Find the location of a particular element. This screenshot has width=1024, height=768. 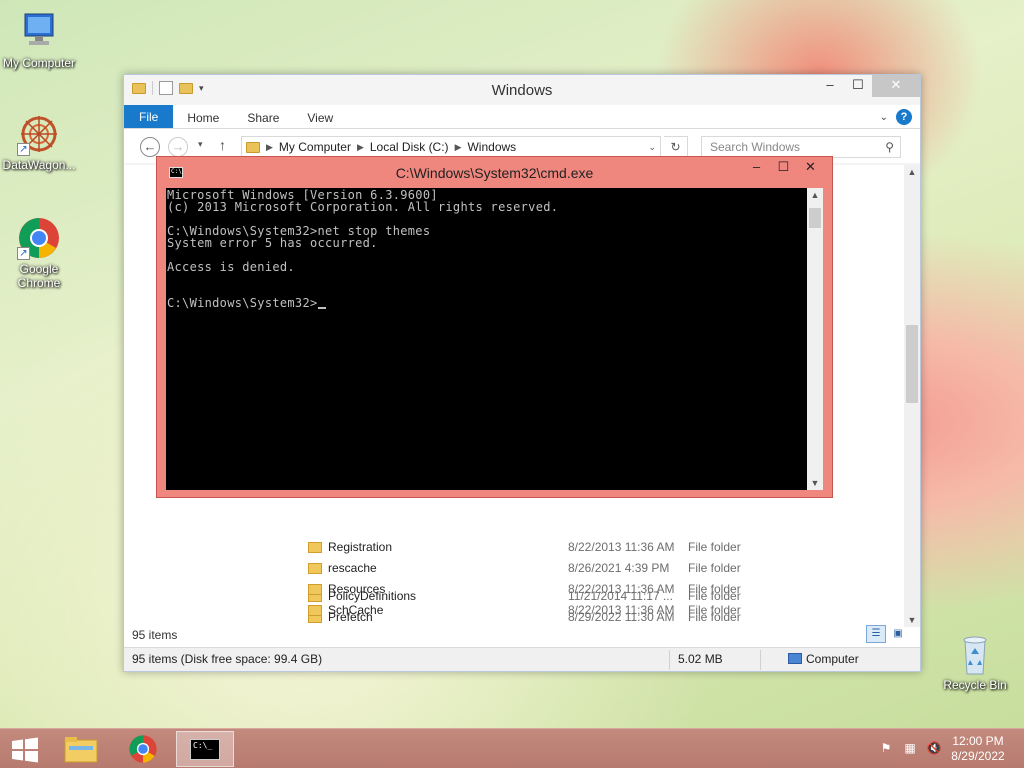

file-name: rescache is located at coordinates (352, 568).